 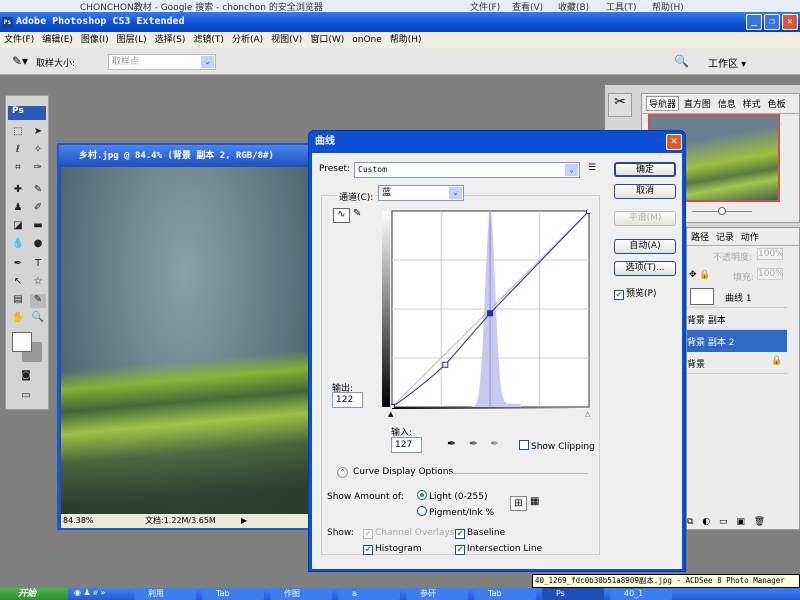 What do you see at coordinates (78, 521) in the screenshot?
I see `zoom-level: 84.38%` at bounding box center [78, 521].